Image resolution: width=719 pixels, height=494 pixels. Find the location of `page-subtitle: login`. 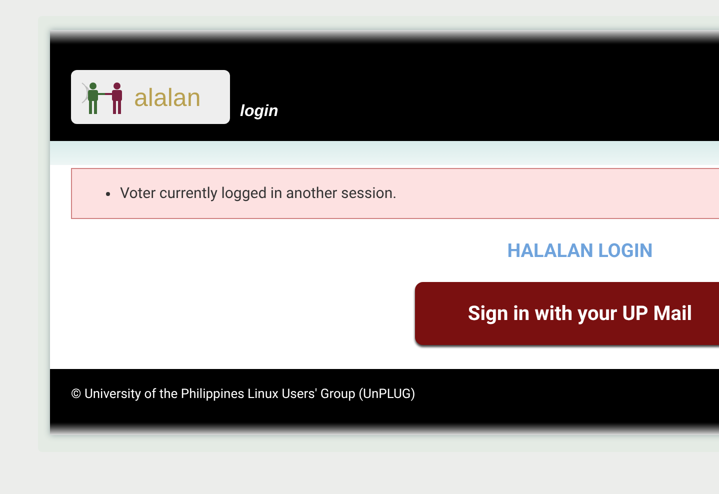

page-subtitle: login is located at coordinates (259, 112).